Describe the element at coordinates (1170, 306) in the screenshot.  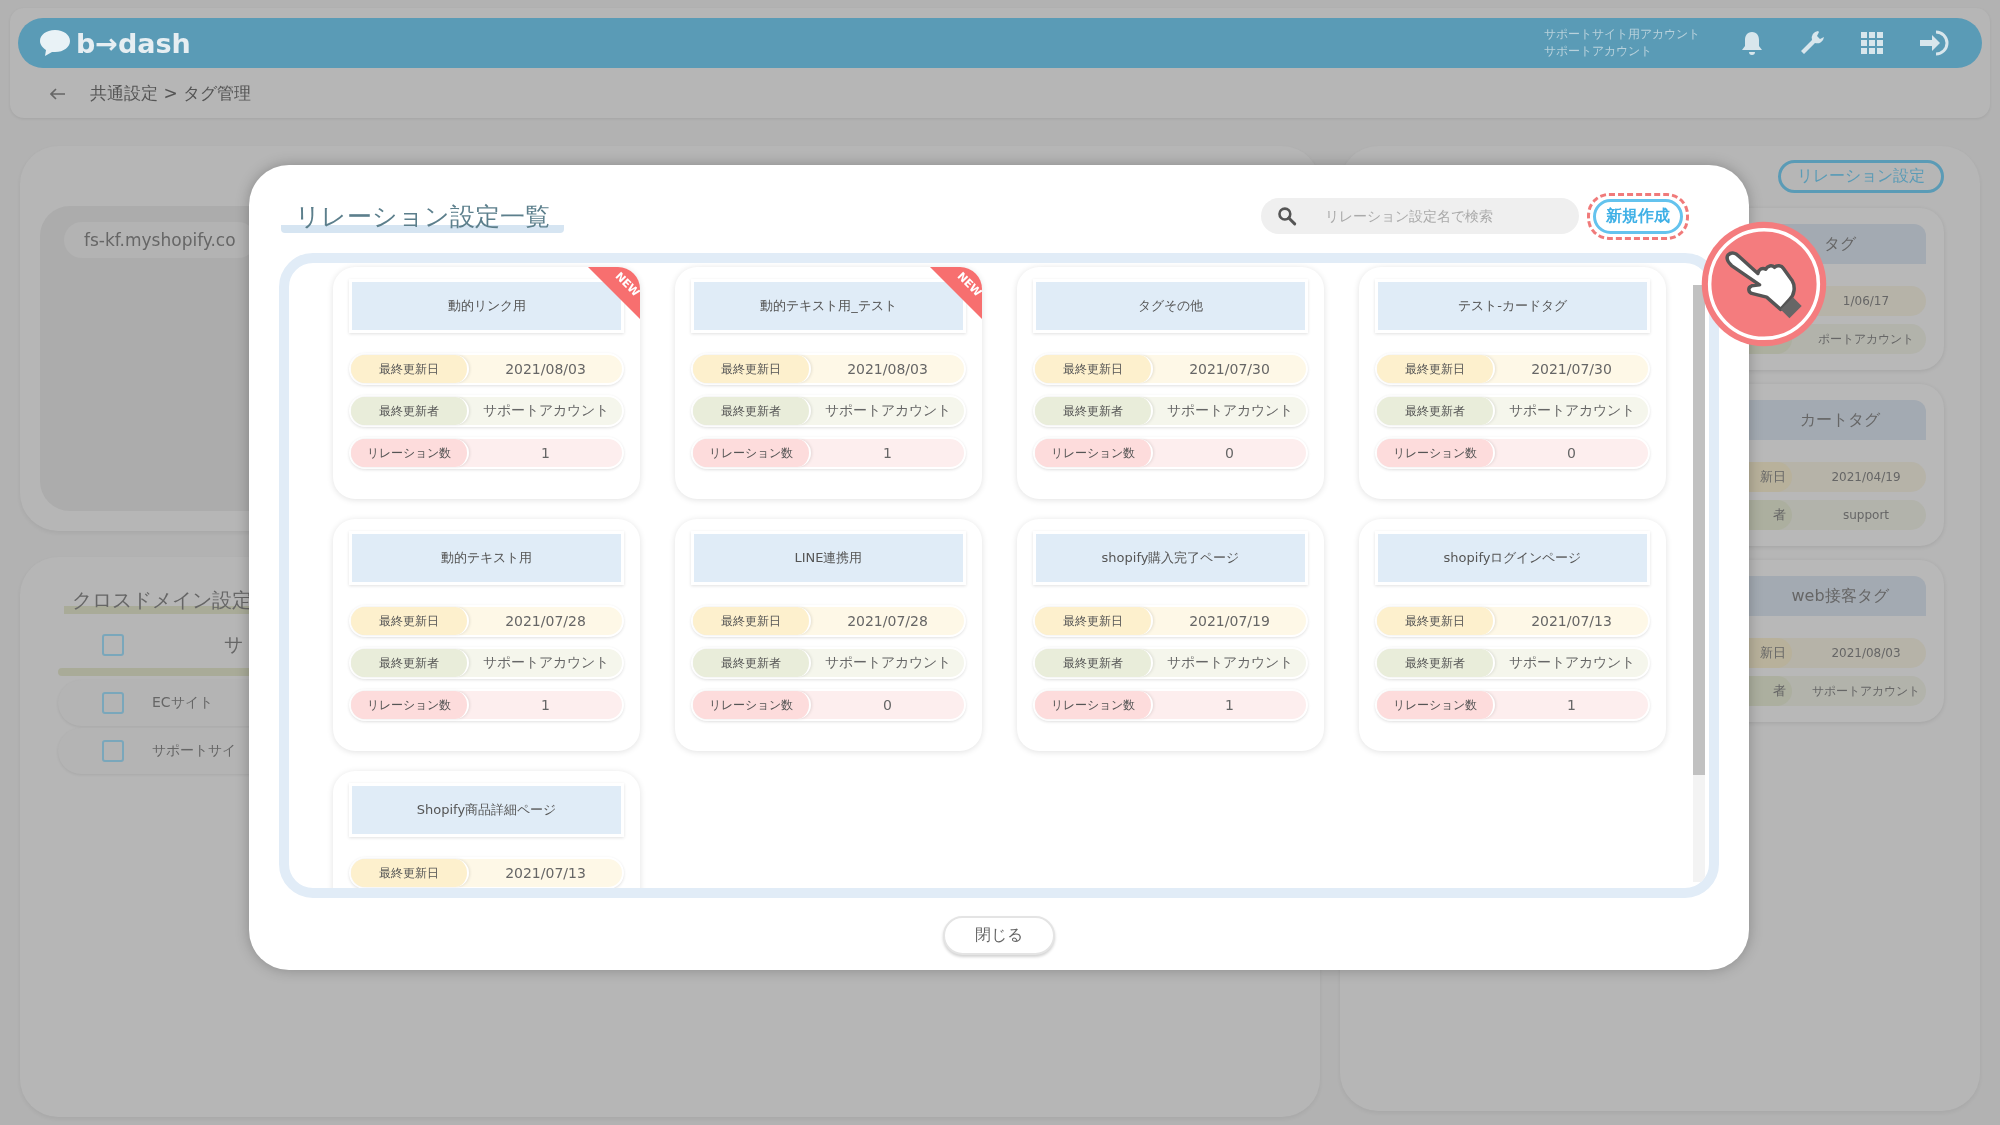
I see `card-title: タグその他` at that location.